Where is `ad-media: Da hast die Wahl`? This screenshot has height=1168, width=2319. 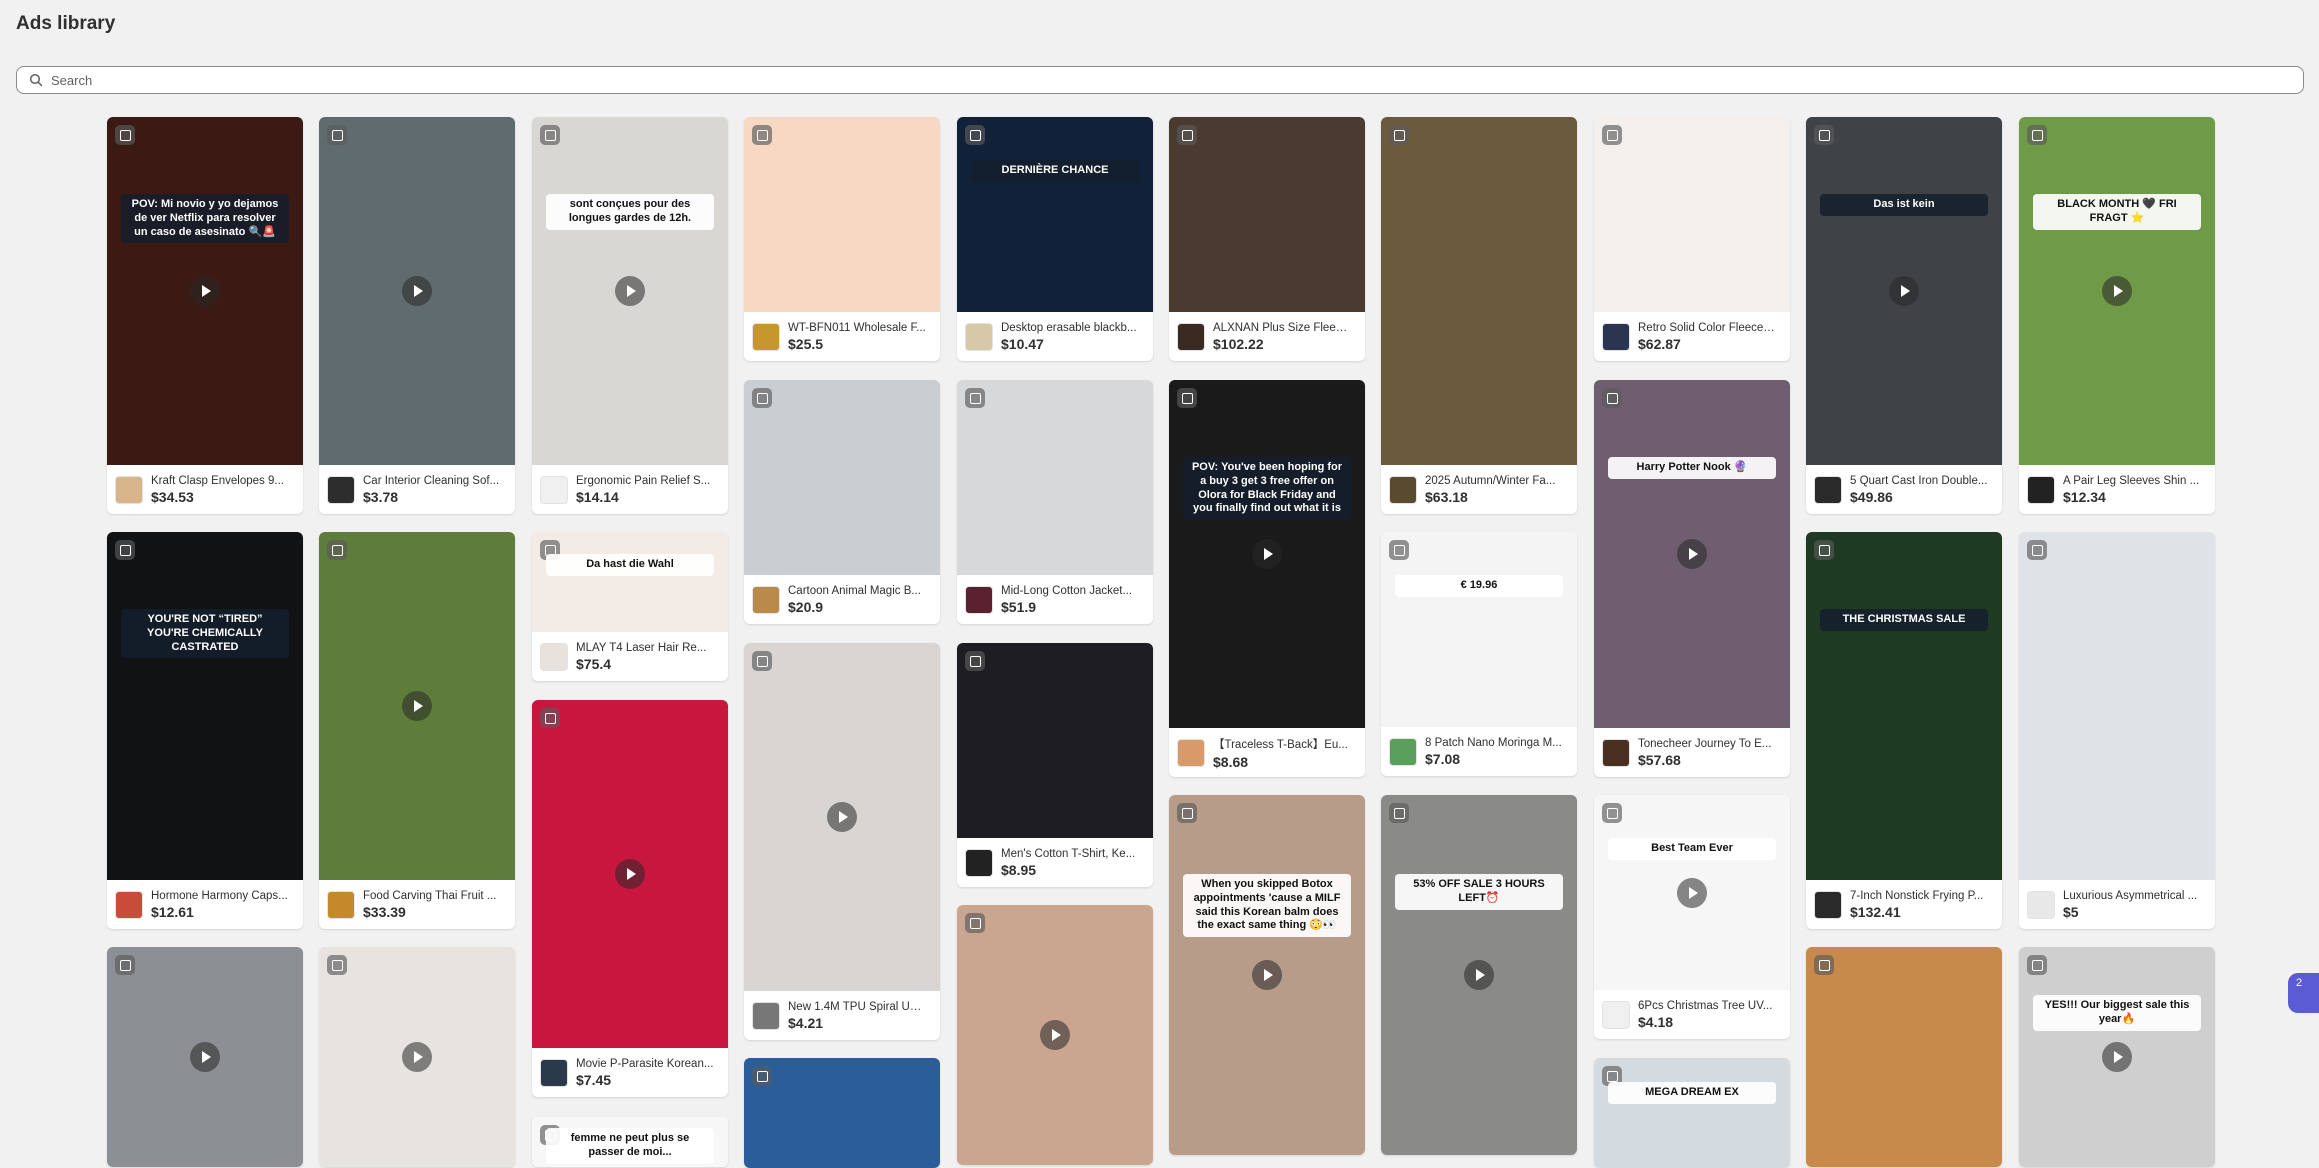
ad-media: Da hast die Wahl is located at coordinates (630, 582).